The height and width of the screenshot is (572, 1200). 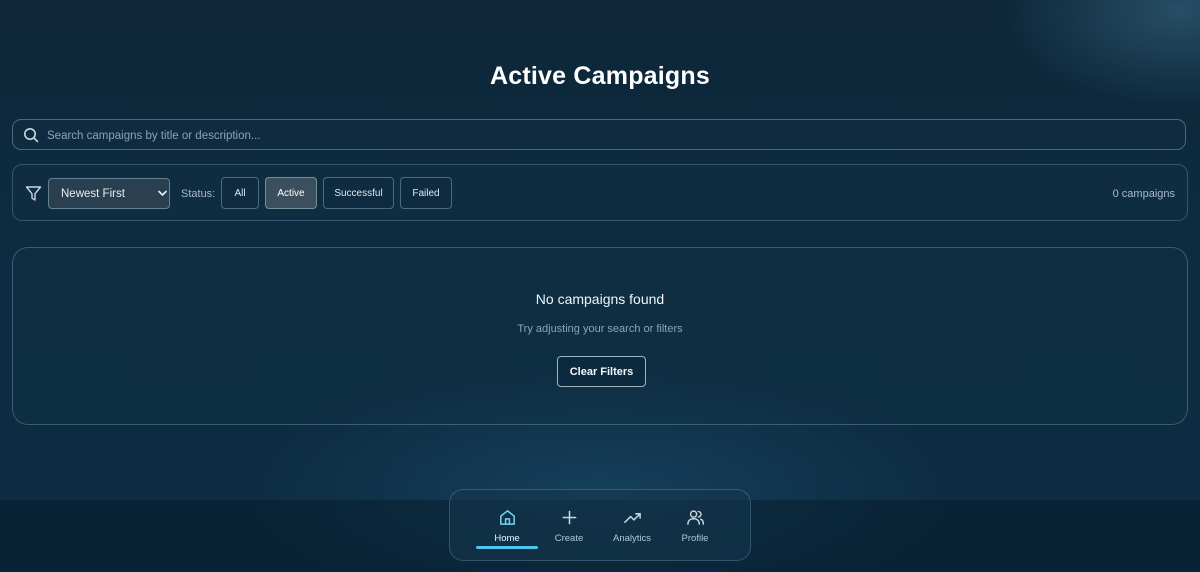 What do you see at coordinates (31, 135) in the screenshot?
I see `search-icon` at bounding box center [31, 135].